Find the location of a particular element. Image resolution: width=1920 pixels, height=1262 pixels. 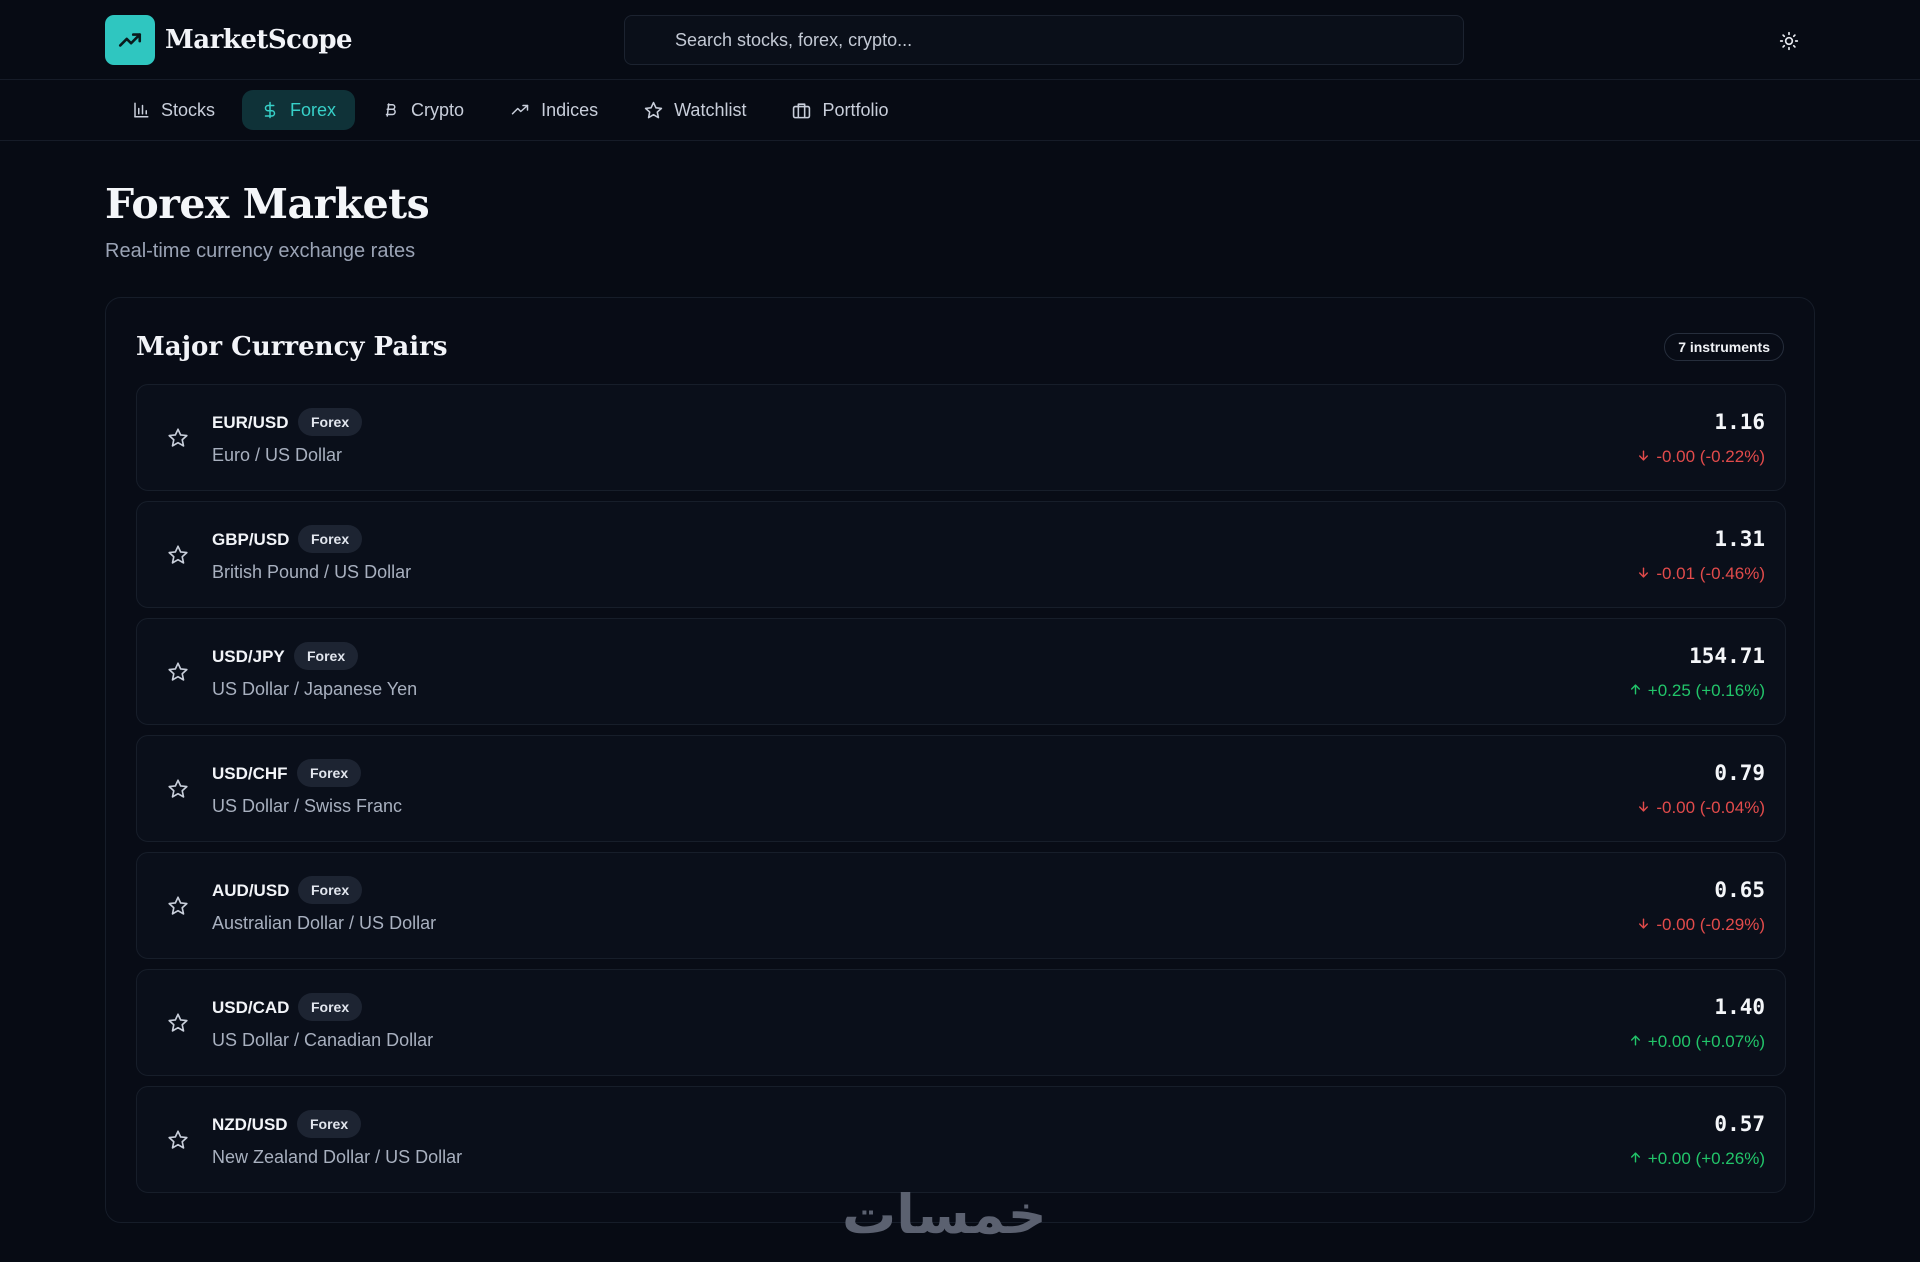

pair-price: 154.71 is located at coordinates (1727, 656).